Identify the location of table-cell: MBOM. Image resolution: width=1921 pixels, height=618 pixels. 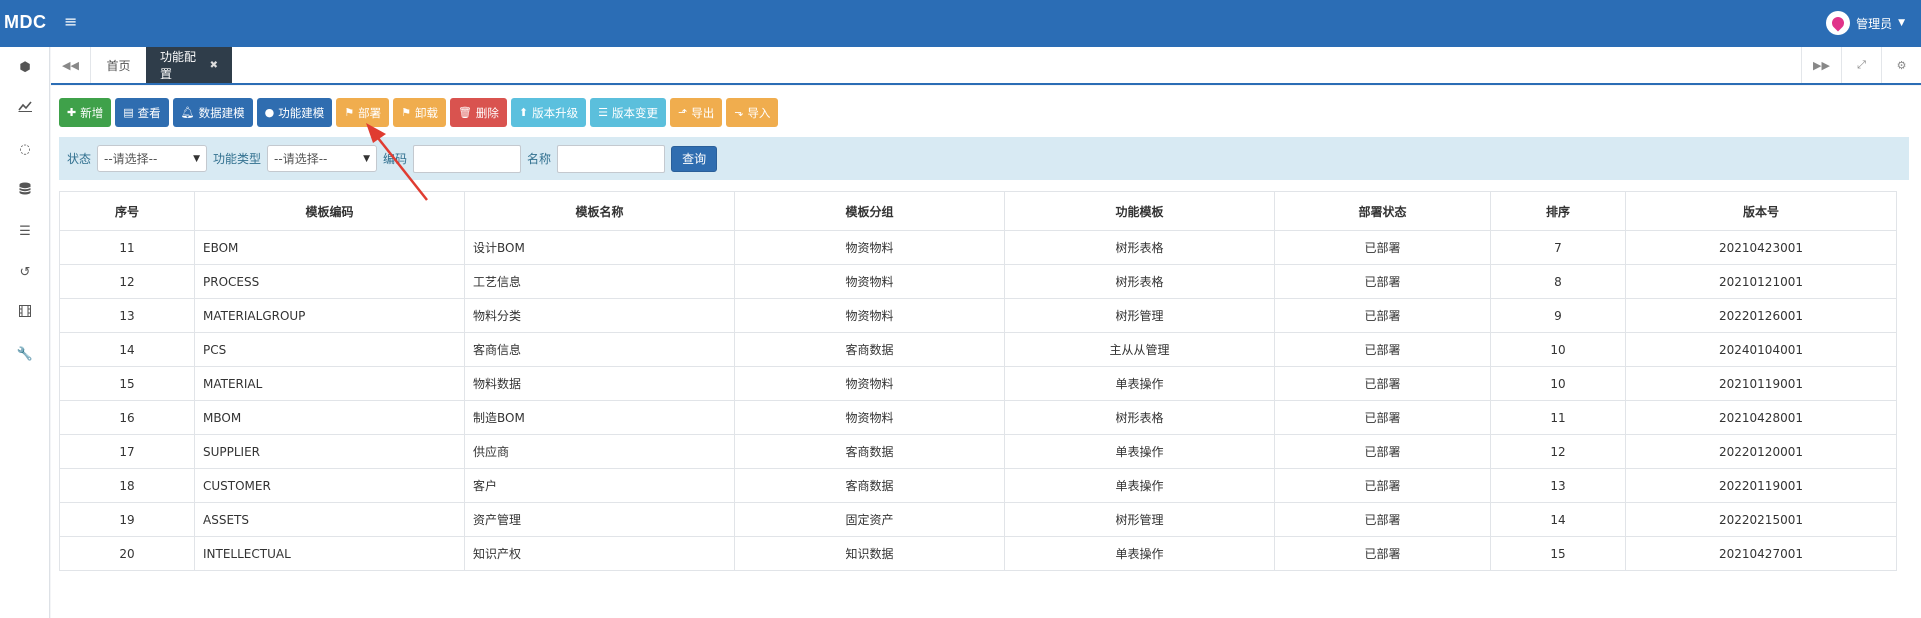
(329, 417).